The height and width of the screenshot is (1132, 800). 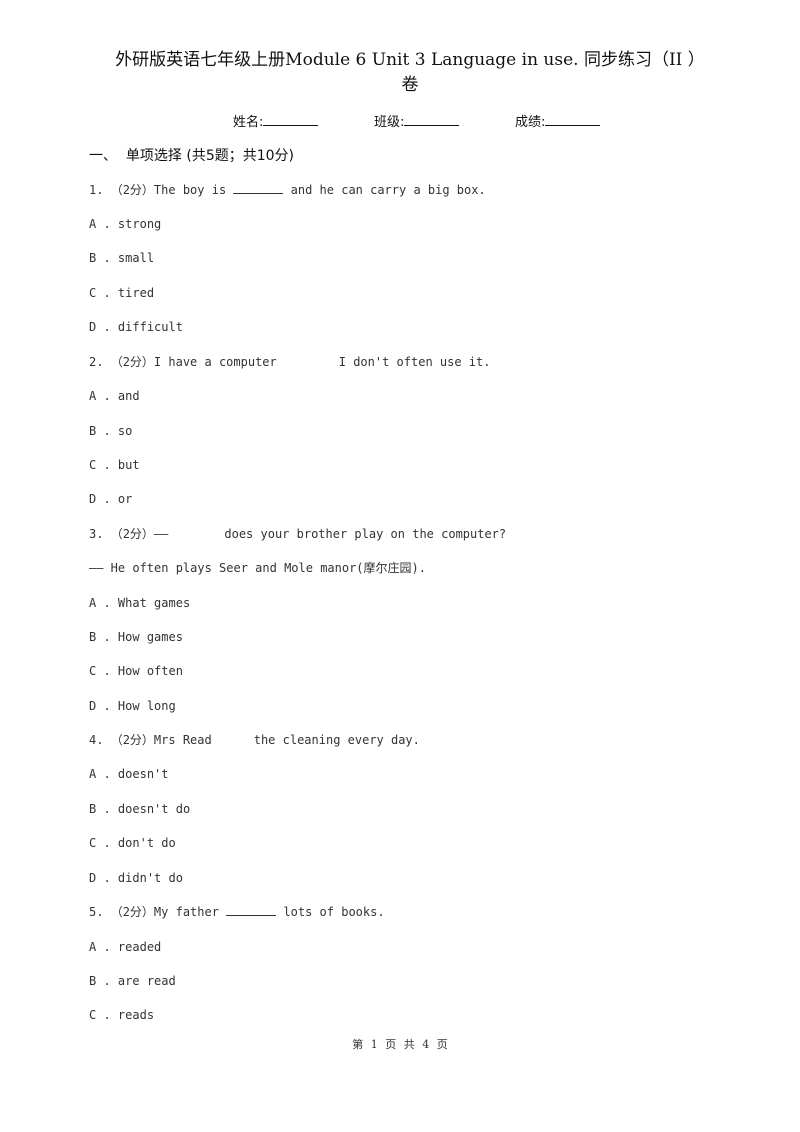 What do you see at coordinates (96, 362) in the screenshot?
I see `question-number: 2.` at bounding box center [96, 362].